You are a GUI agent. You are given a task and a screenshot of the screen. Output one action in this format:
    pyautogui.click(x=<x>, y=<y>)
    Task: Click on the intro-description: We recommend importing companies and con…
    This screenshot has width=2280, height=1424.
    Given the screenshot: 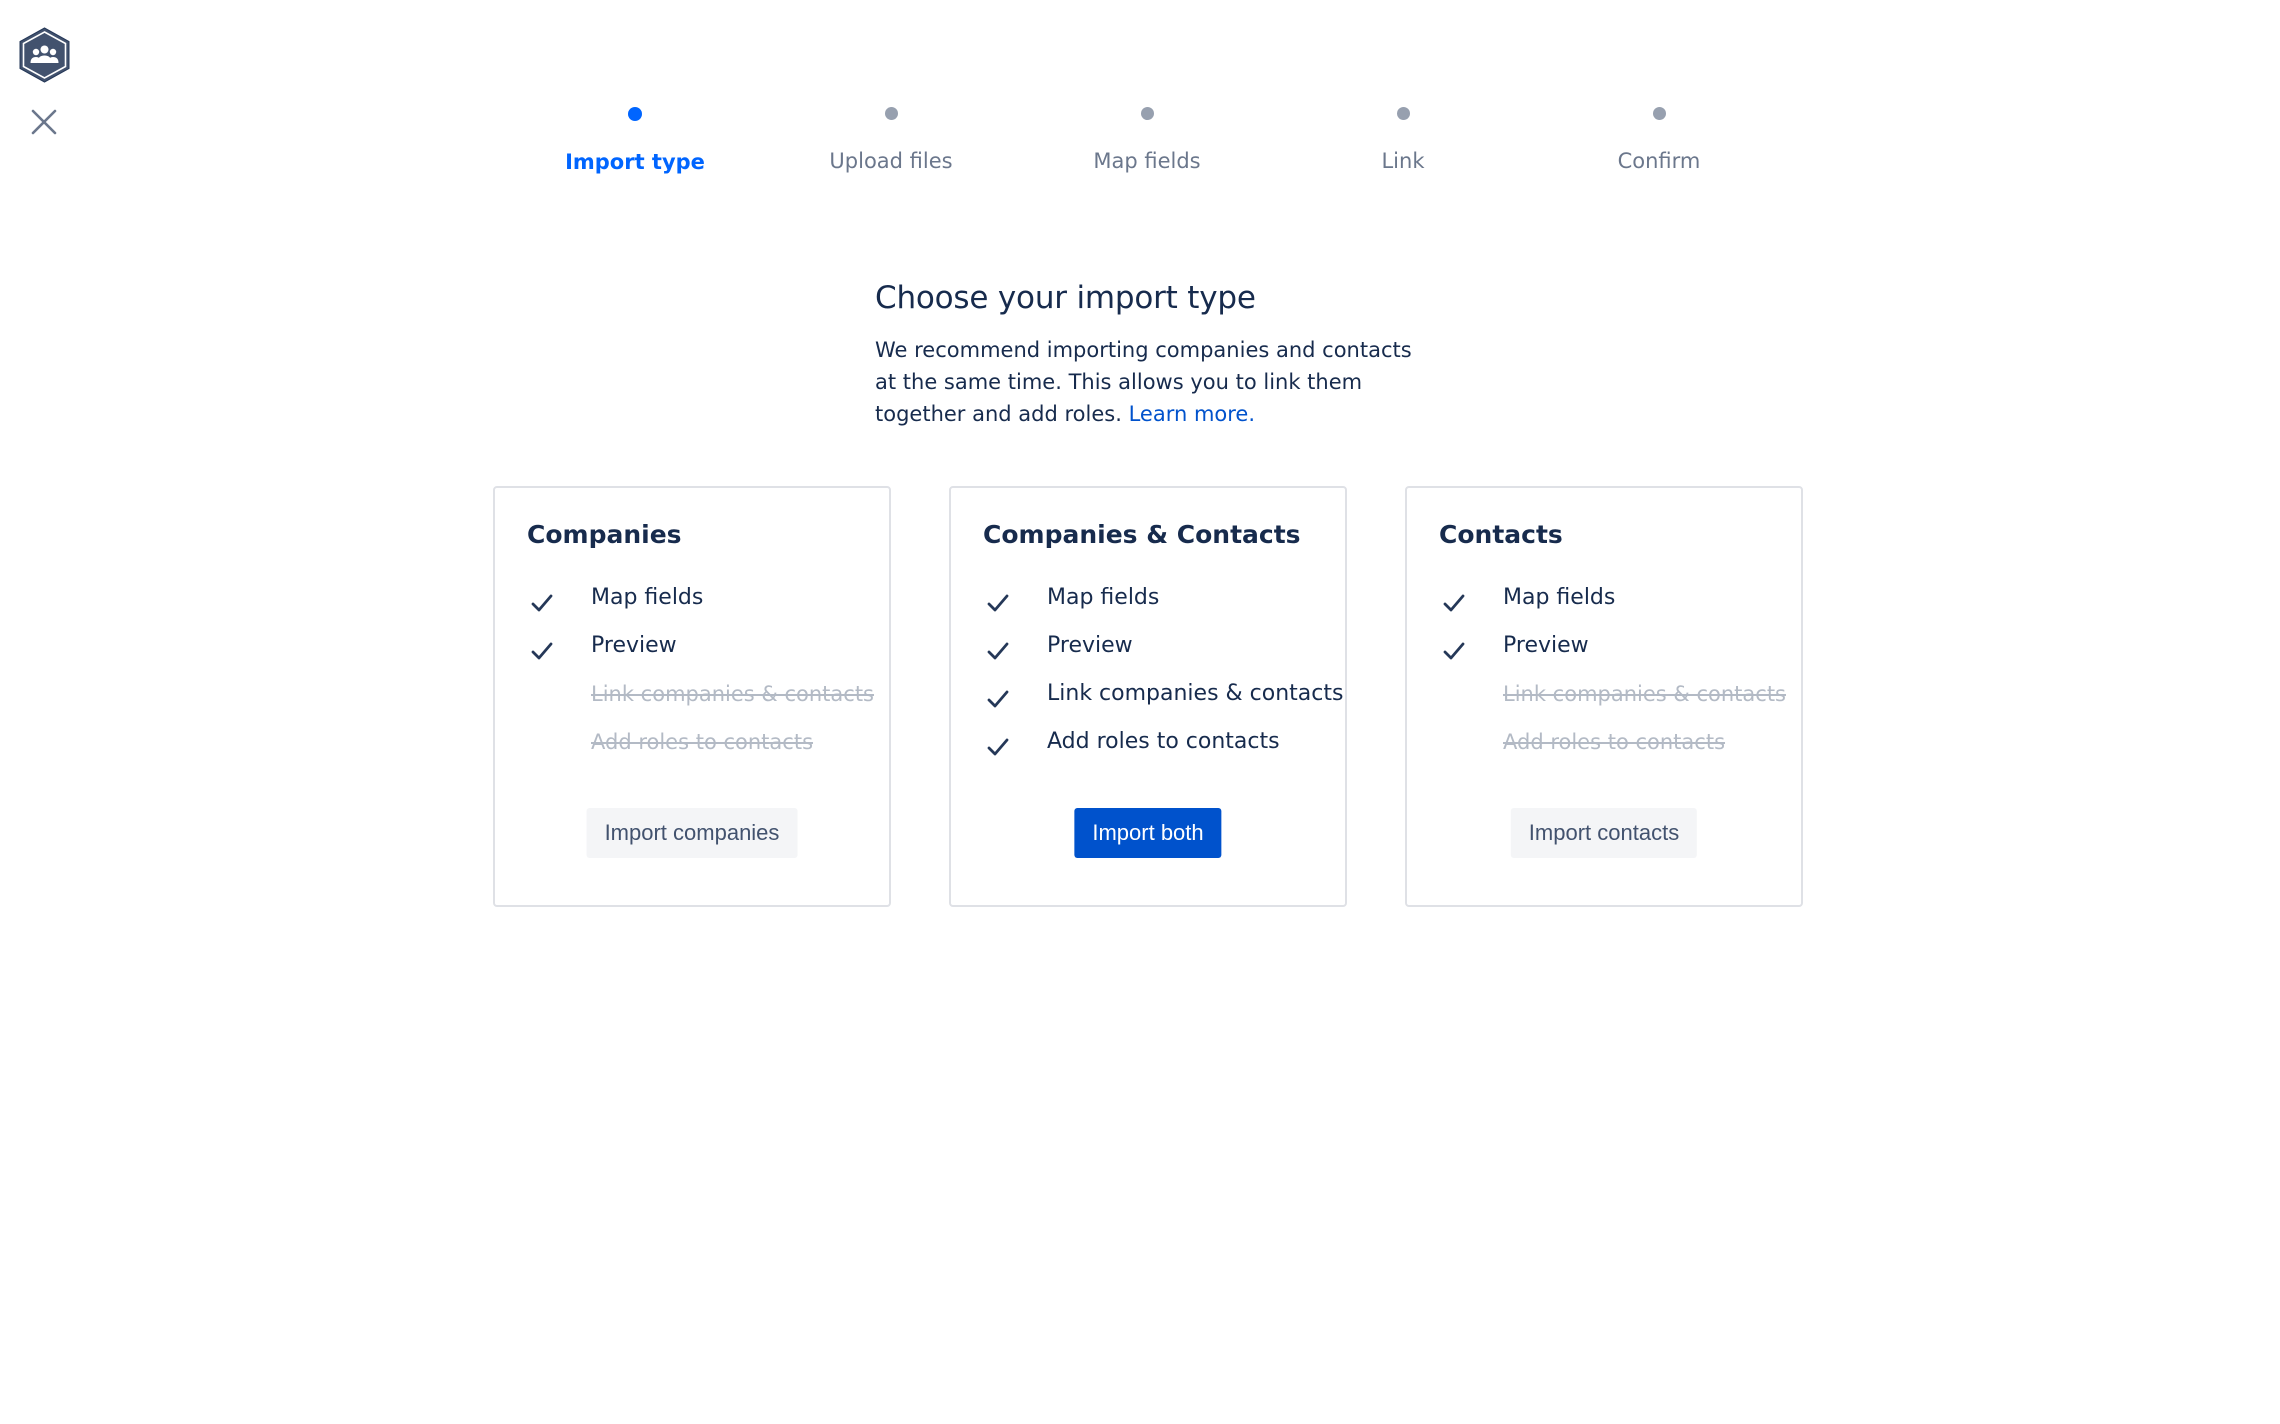 What is the action you would take?
    pyautogui.click(x=1155, y=382)
    